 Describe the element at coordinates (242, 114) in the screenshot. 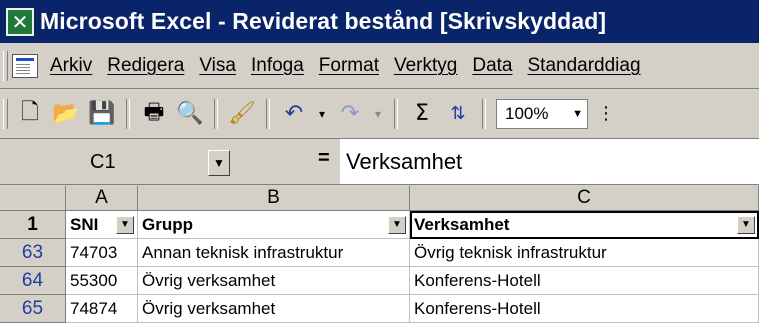

I see `format-painter-icon: 🖌` at that location.